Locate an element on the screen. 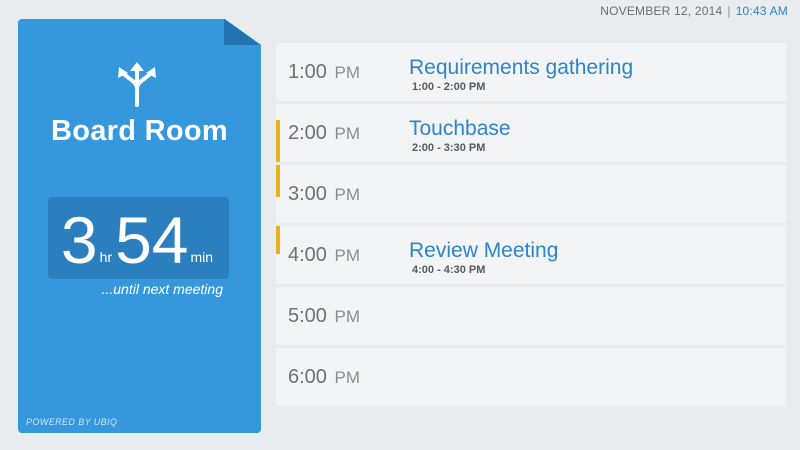  time-slot: 3:00 PM is located at coordinates (531, 194).